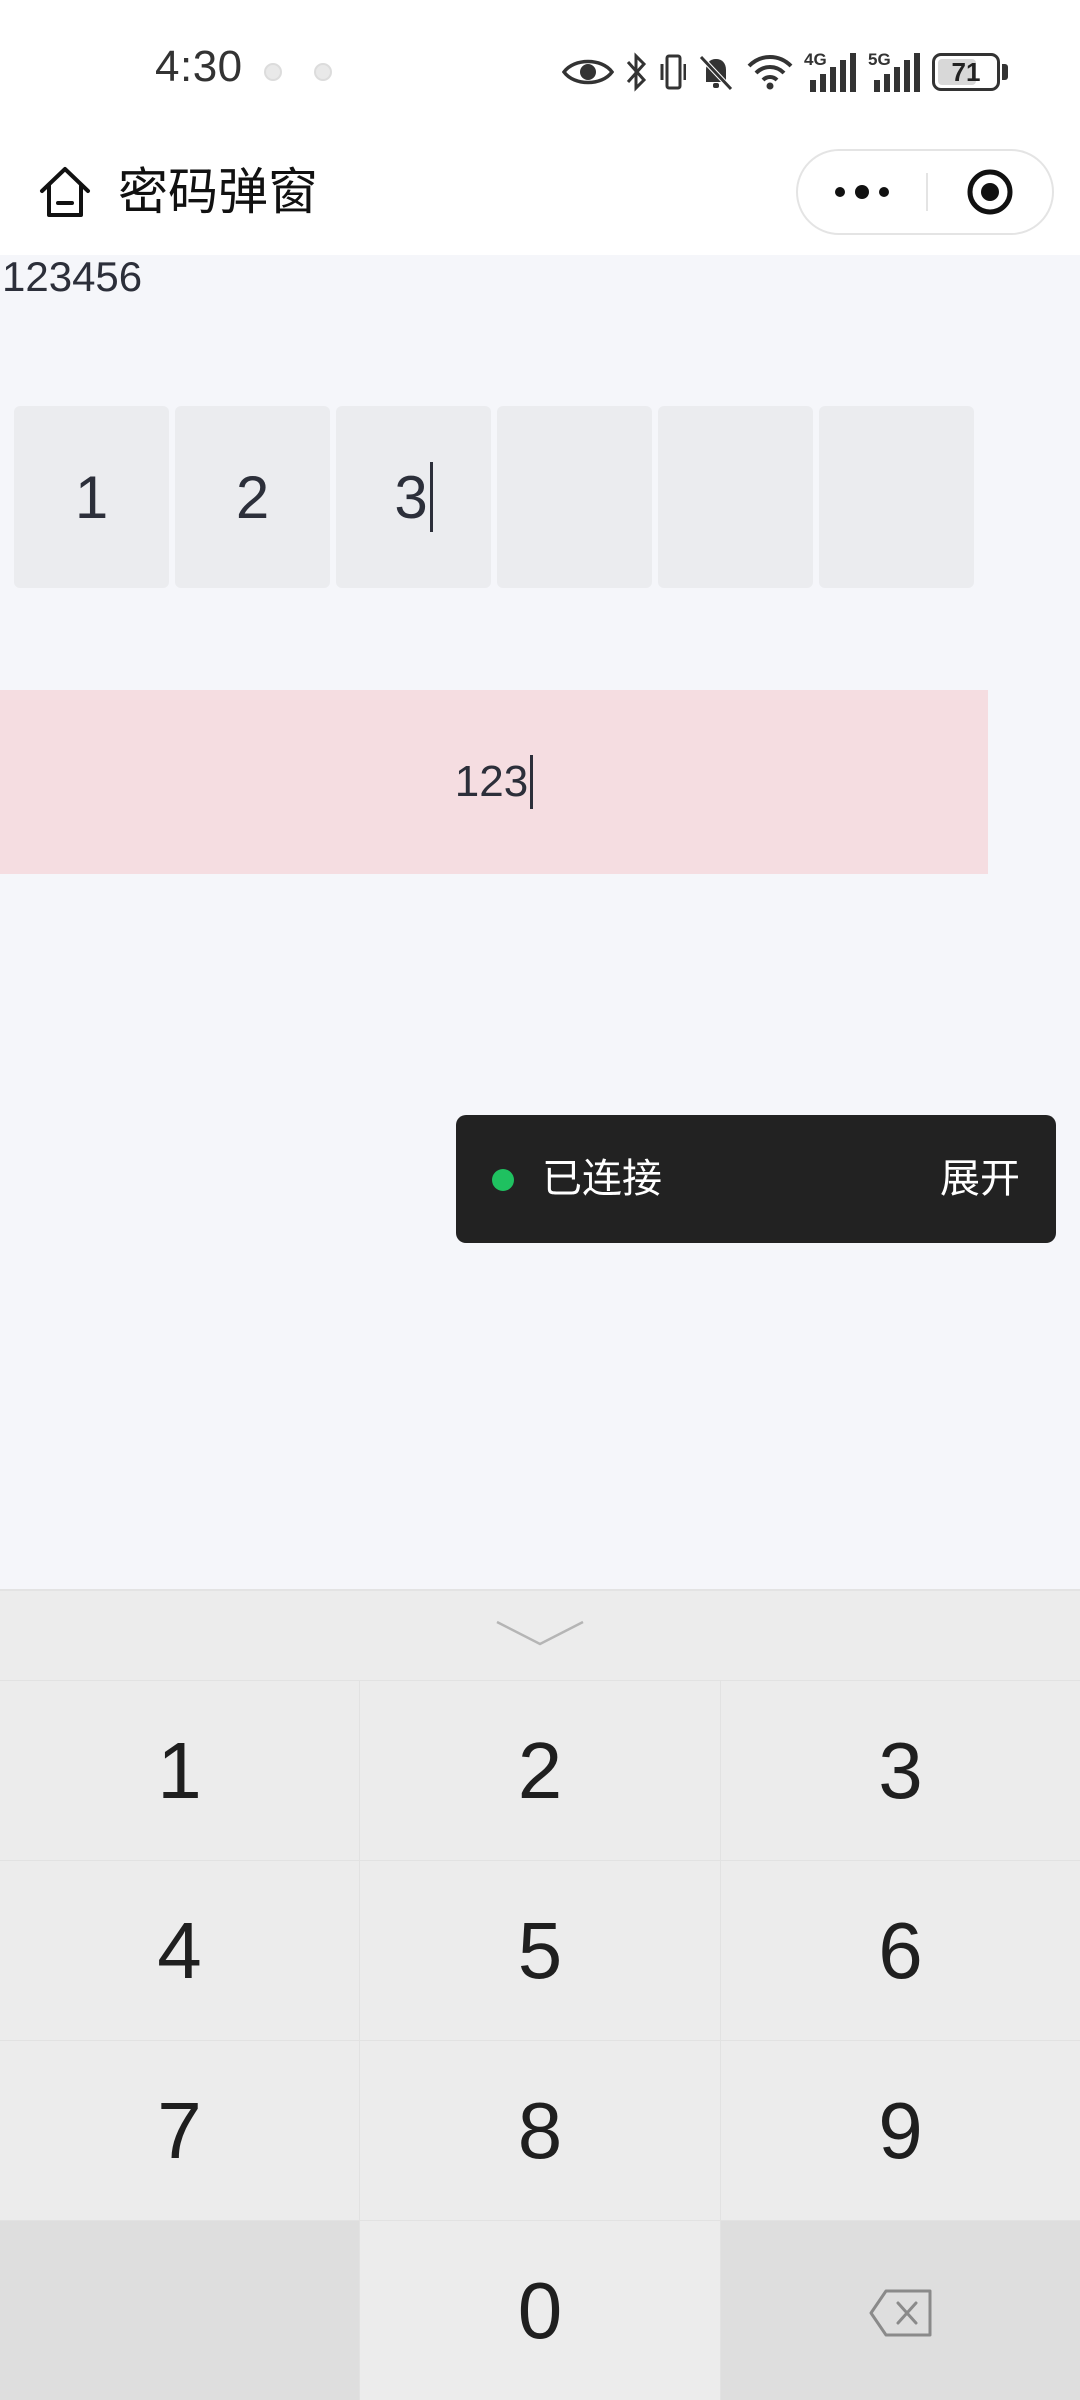  Describe the element at coordinates (716, 72) in the screenshot. I see `mute-bell-icon` at that location.